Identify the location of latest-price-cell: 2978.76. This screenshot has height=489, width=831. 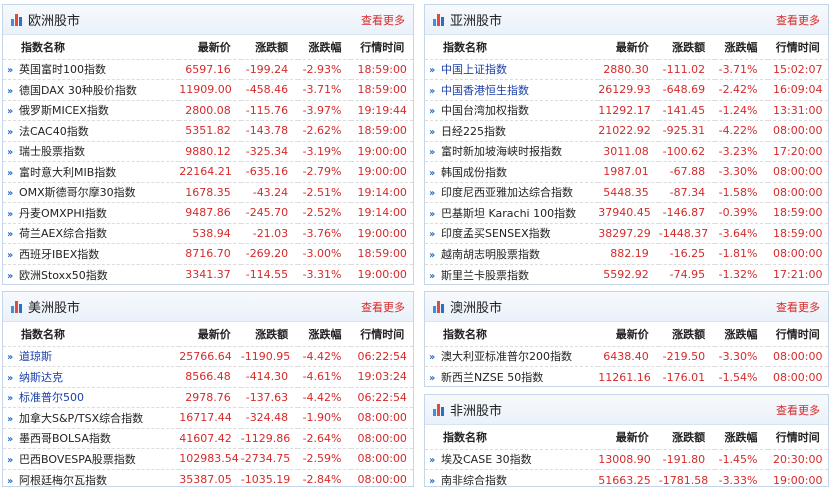
(210, 397).